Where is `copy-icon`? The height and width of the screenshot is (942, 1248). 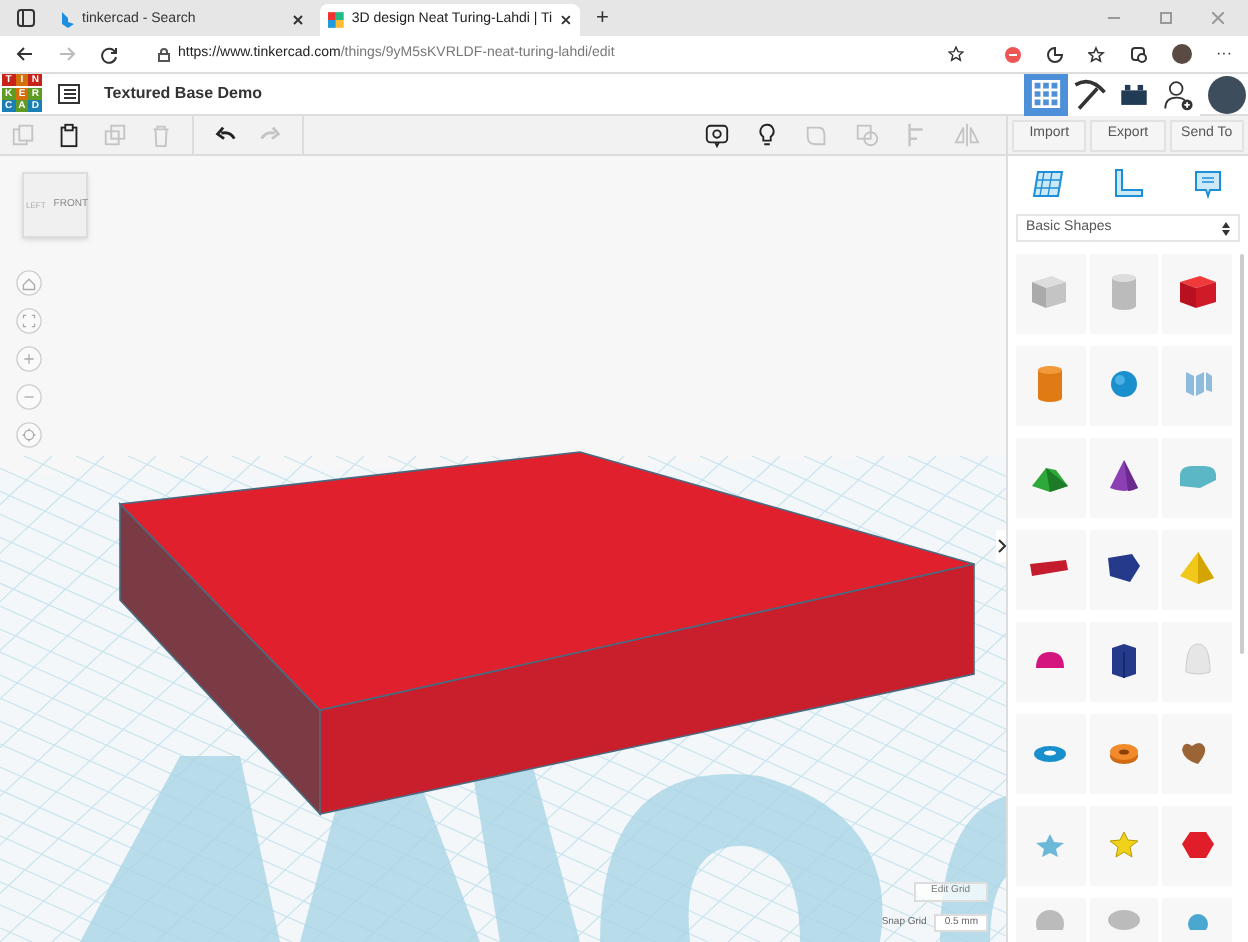
copy-icon is located at coordinates (23, 135).